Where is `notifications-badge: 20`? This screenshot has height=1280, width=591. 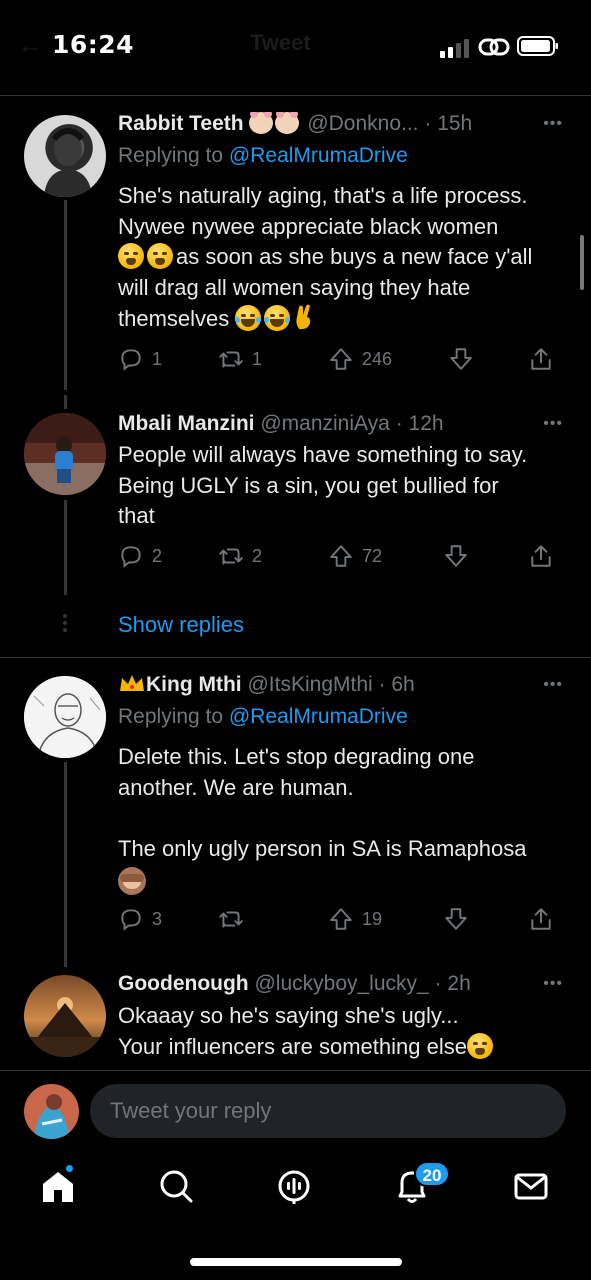 notifications-badge: 20 is located at coordinates (432, 1174).